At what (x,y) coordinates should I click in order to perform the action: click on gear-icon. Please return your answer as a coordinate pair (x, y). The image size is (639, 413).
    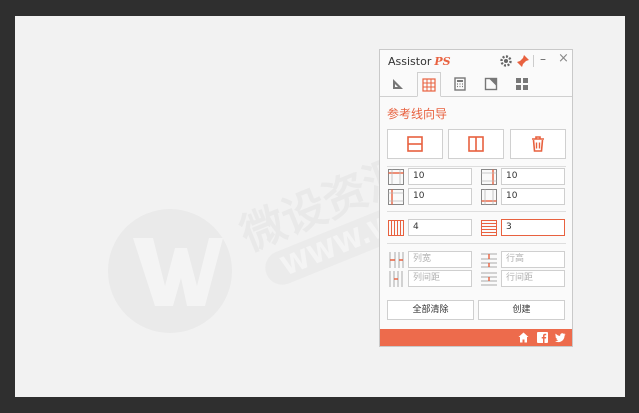
    Looking at the image, I should click on (506, 61).